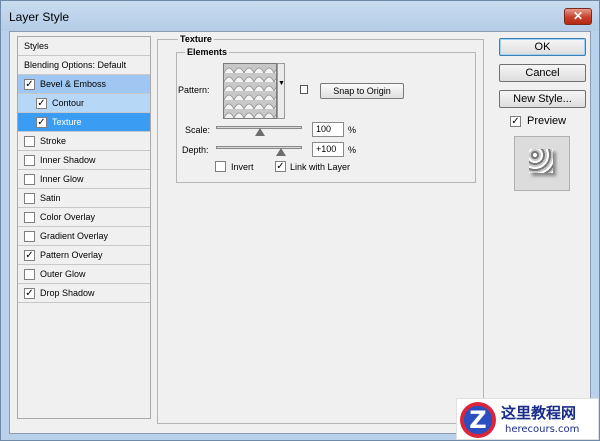 Image resolution: width=600 pixels, height=441 pixels. Describe the element at coordinates (280, 166) in the screenshot. I see `link-with-layer-checkbox: ✓` at that location.